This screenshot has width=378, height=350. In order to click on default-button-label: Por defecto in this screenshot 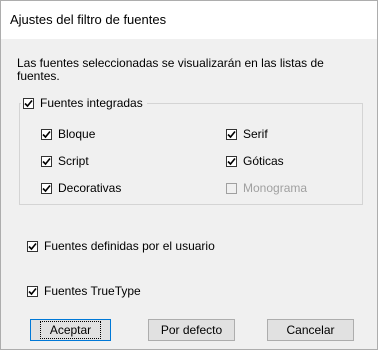, I will do `click(191, 330)`.